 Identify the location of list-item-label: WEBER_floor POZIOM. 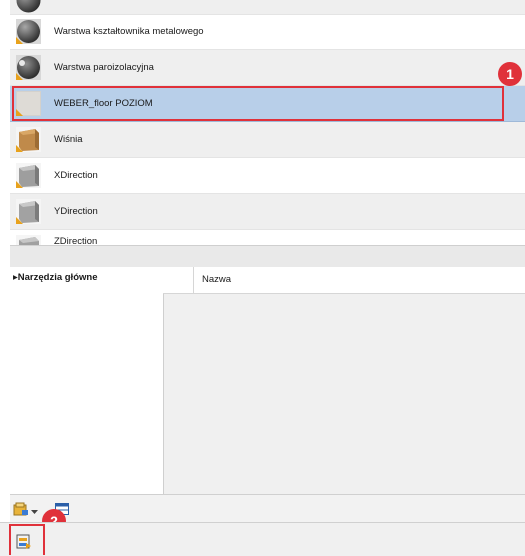
(103, 103).